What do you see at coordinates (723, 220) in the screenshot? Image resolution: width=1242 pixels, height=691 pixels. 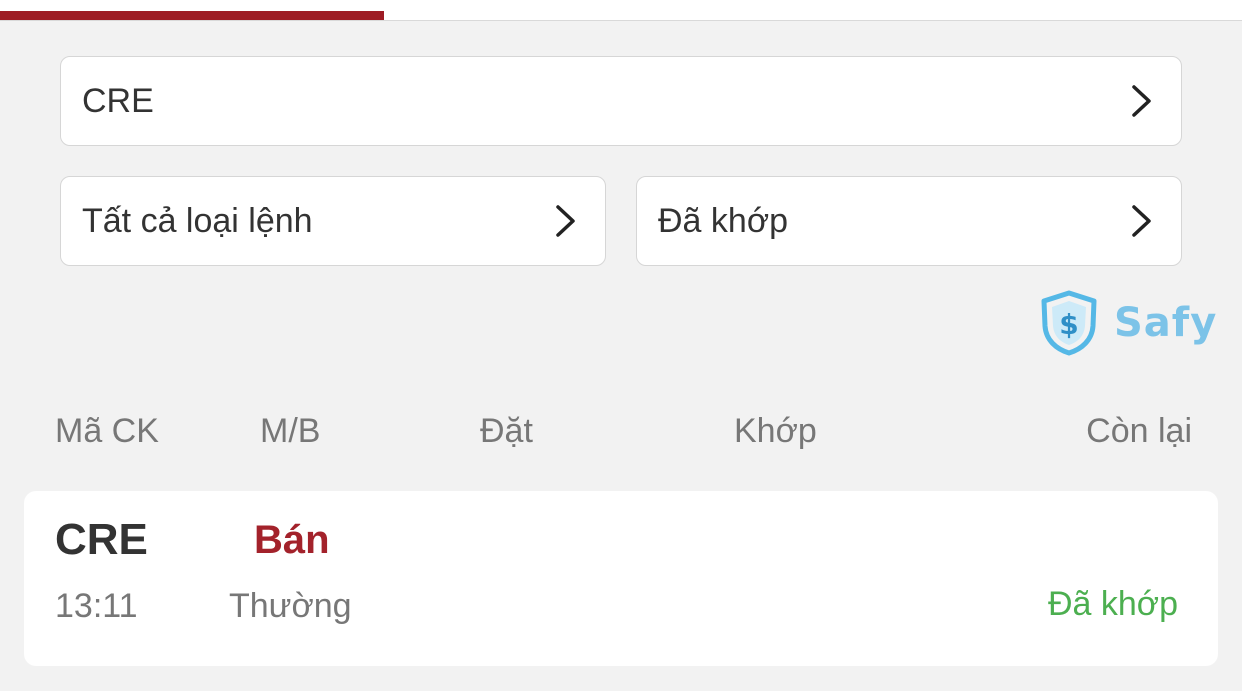 I see `order-status-selector-value: Đã khớp` at bounding box center [723, 220].